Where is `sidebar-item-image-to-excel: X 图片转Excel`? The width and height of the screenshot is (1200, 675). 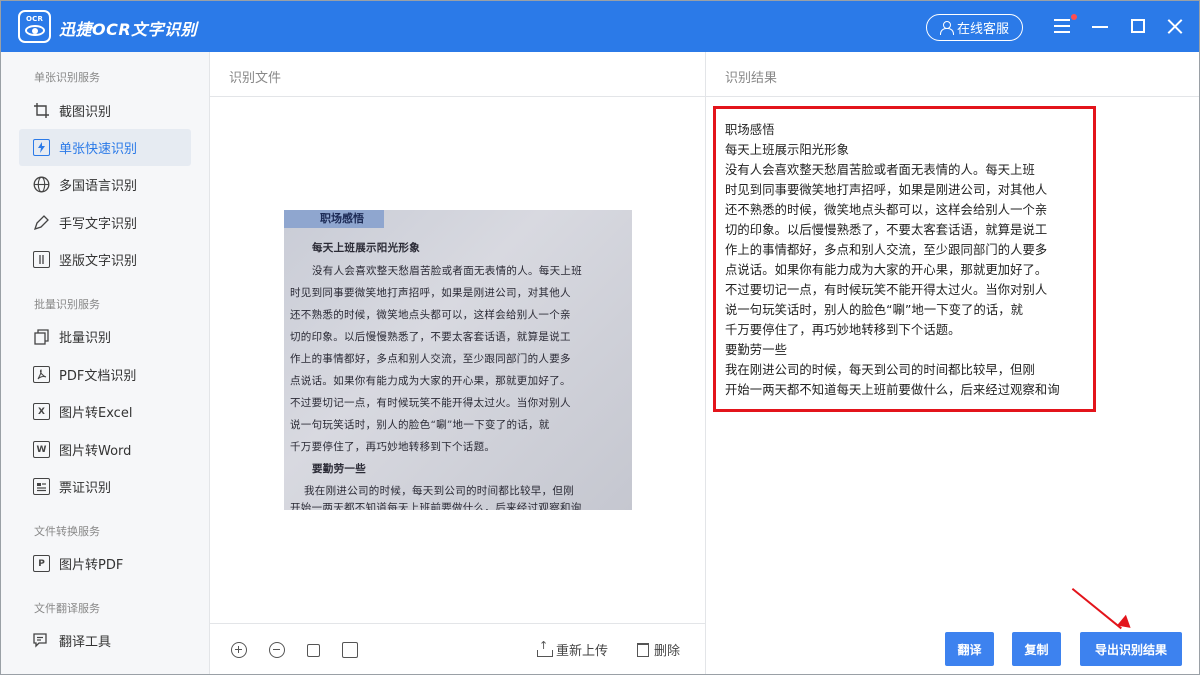 sidebar-item-image-to-excel: X 图片转Excel is located at coordinates (105, 411).